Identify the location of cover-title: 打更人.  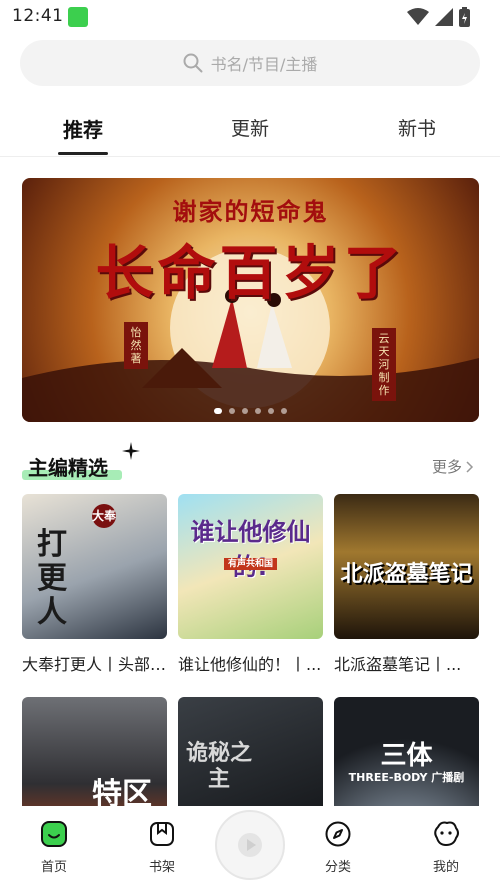
(52, 578).